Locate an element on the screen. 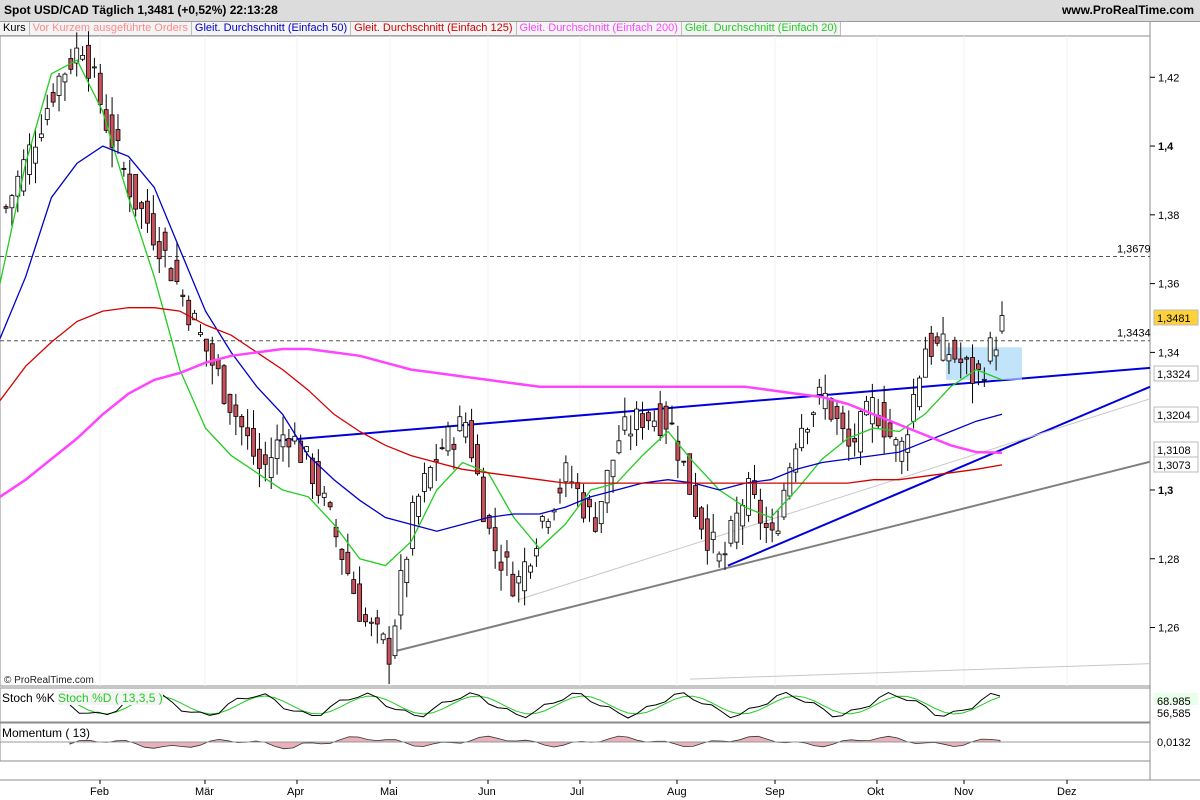  trendline is located at coordinates (834, 499).